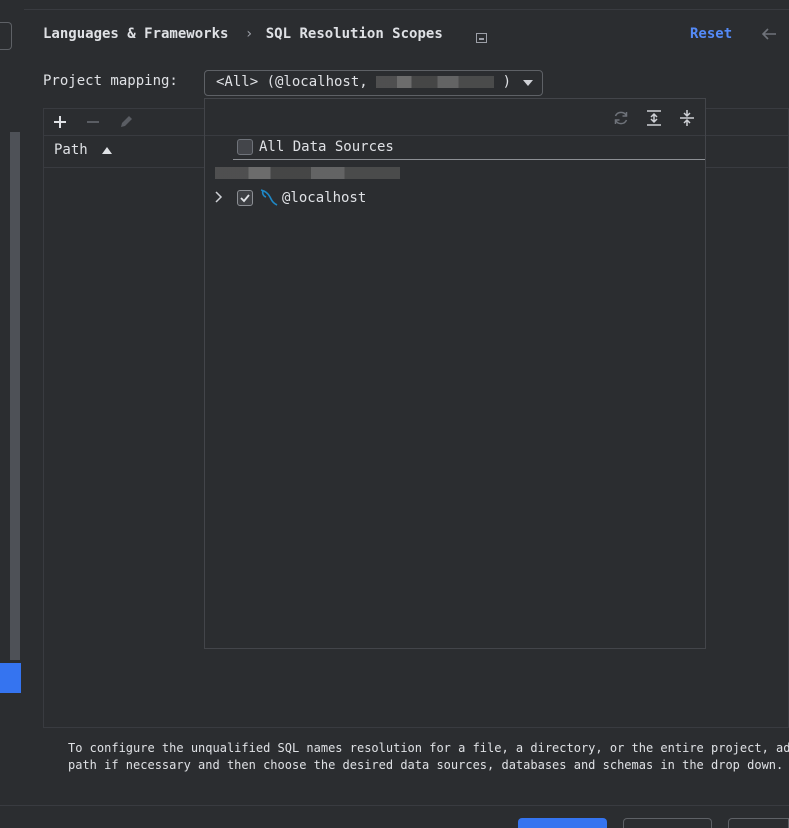 The width and height of the screenshot is (789, 828). I want to click on popup-toolbar-divider, so click(455, 135).